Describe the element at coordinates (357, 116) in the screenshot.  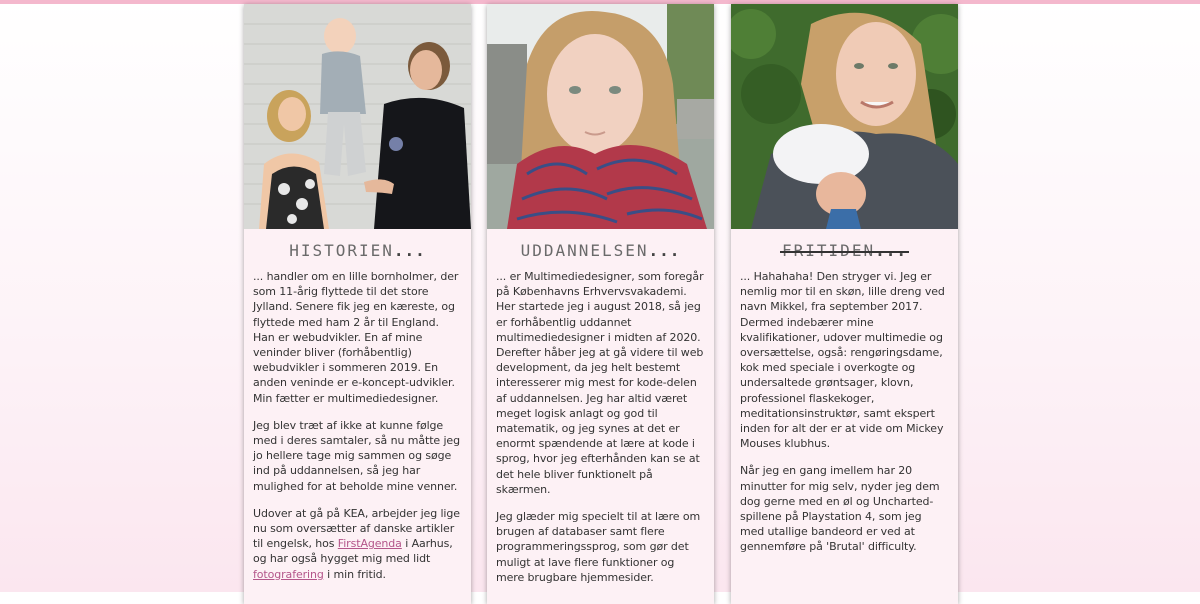
I see `family-photo` at that location.